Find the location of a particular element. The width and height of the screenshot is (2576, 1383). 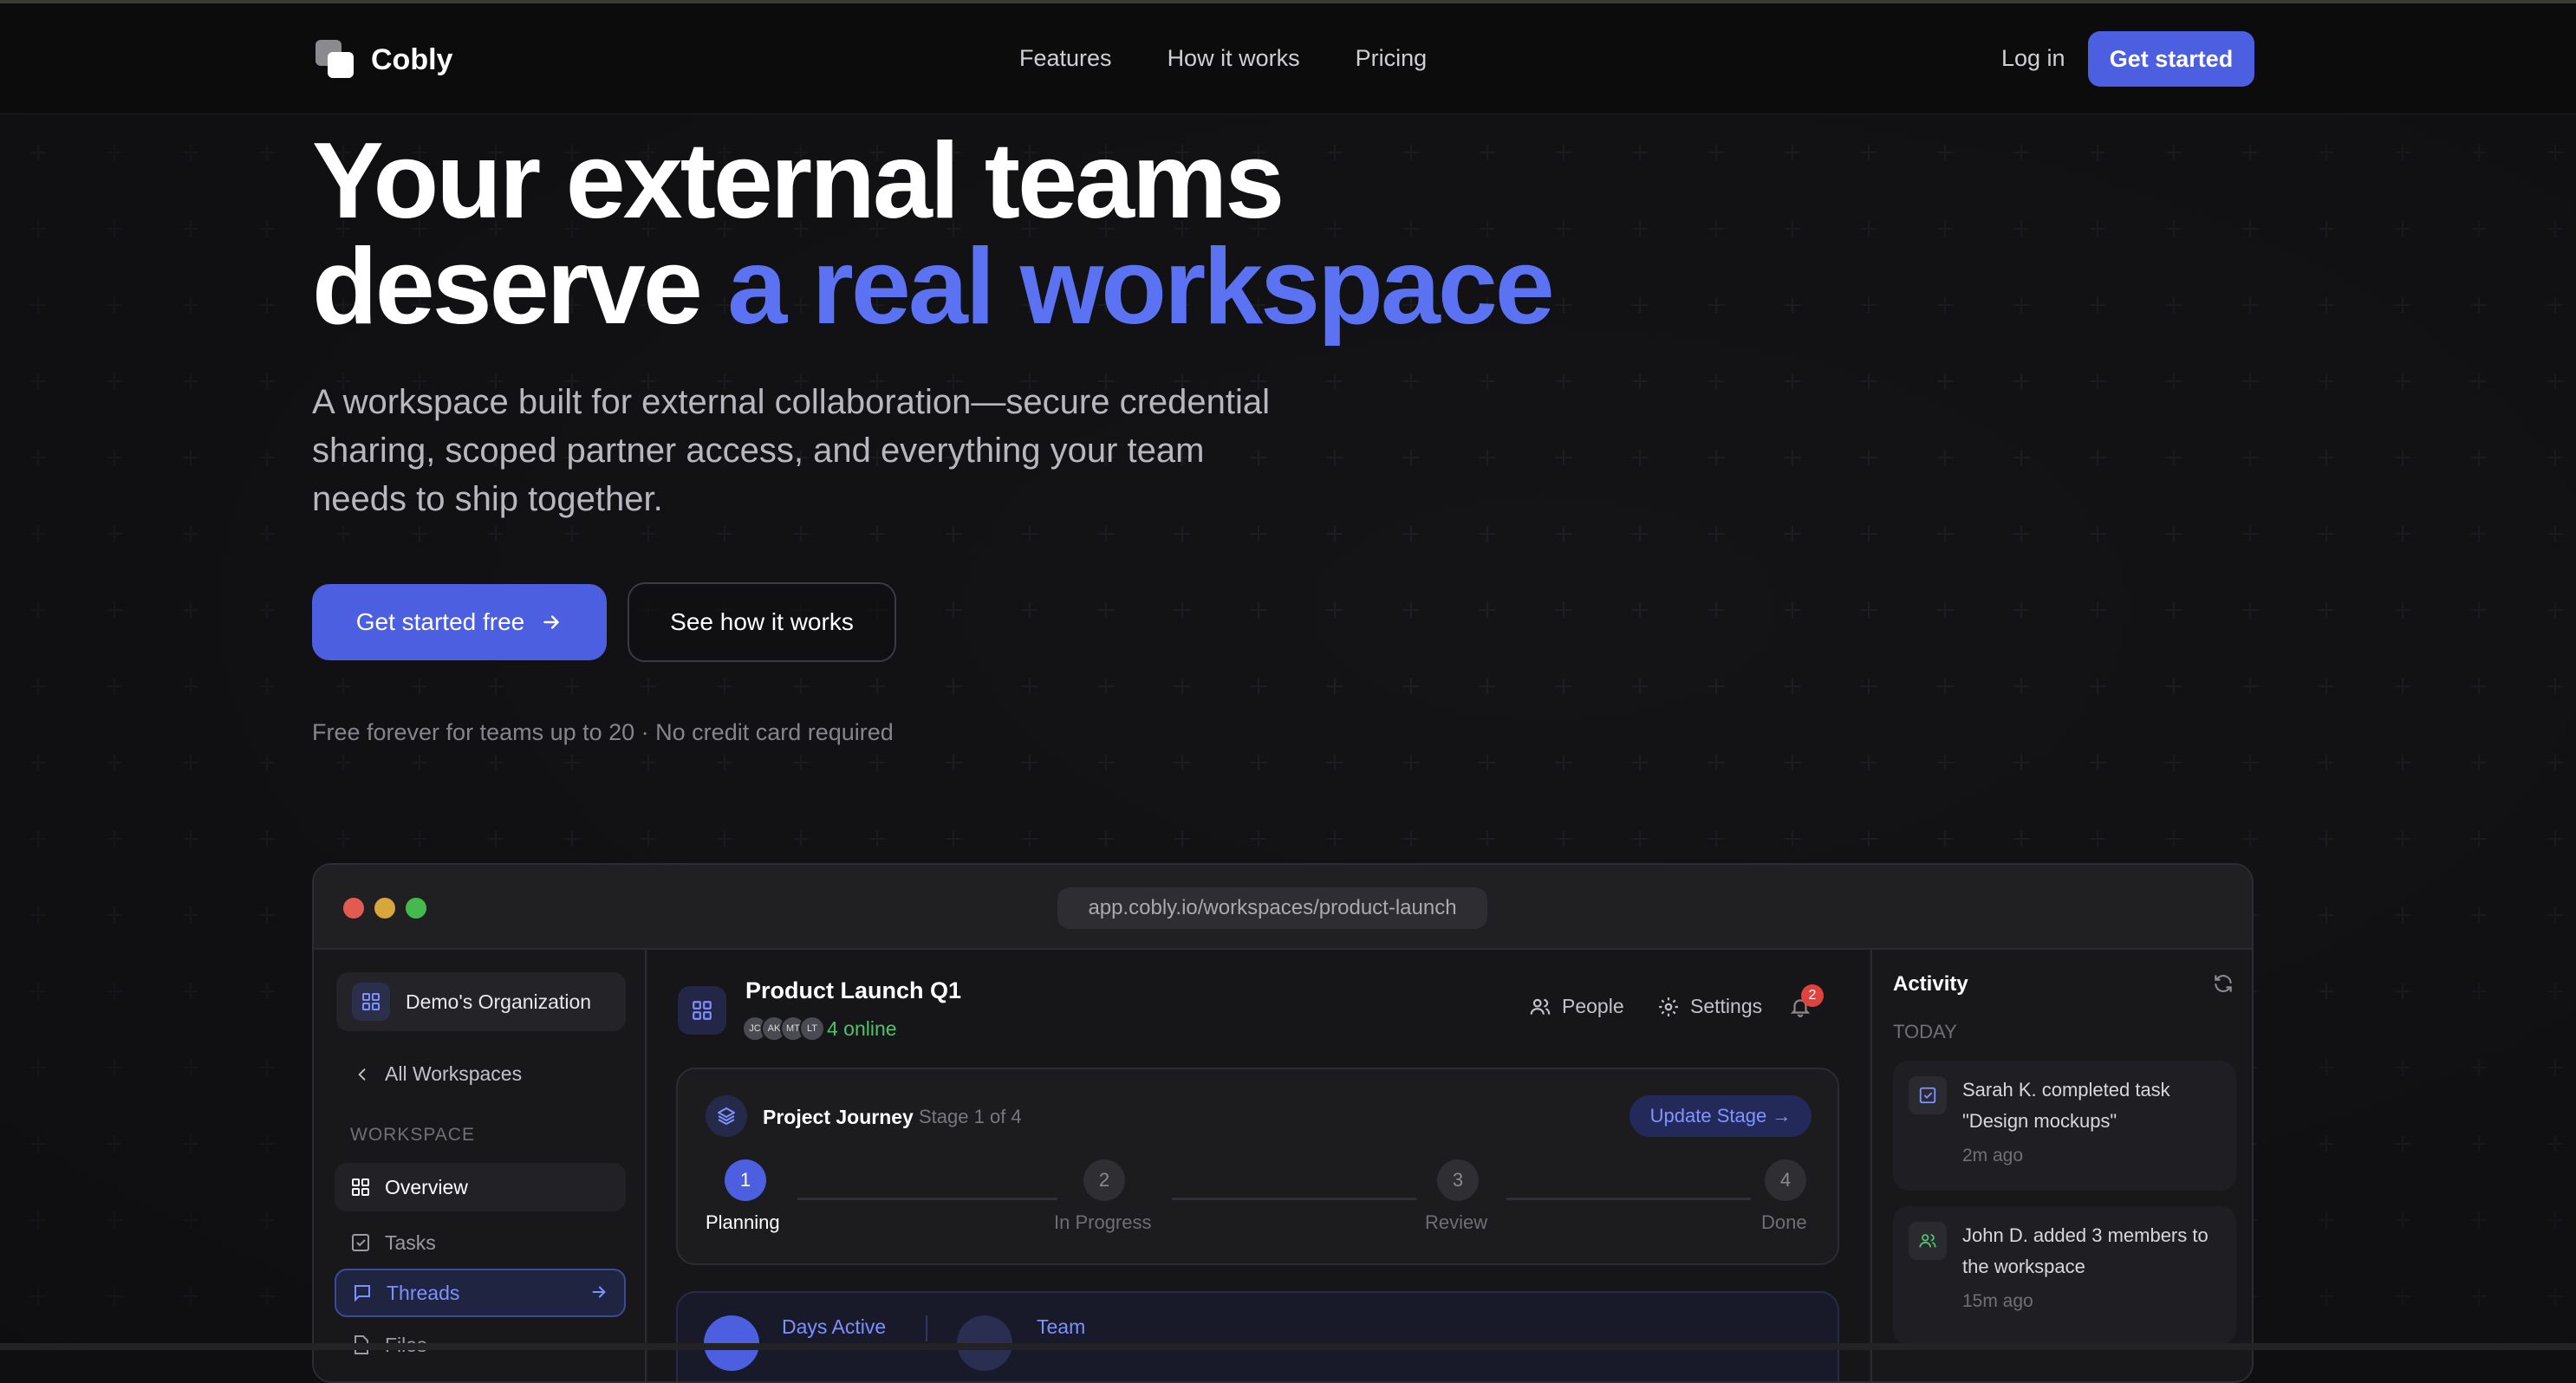

hero-title-line1: Your external teams is located at coordinates (798, 181).